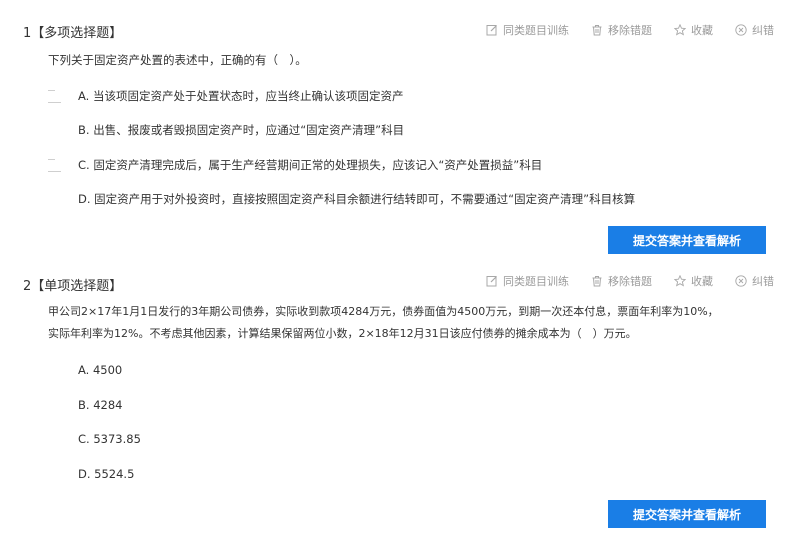 The width and height of the screenshot is (800, 539). What do you see at coordinates (54, 370) in the screenshot?
I see `option-a-radio` at bounding box center [54, 370].